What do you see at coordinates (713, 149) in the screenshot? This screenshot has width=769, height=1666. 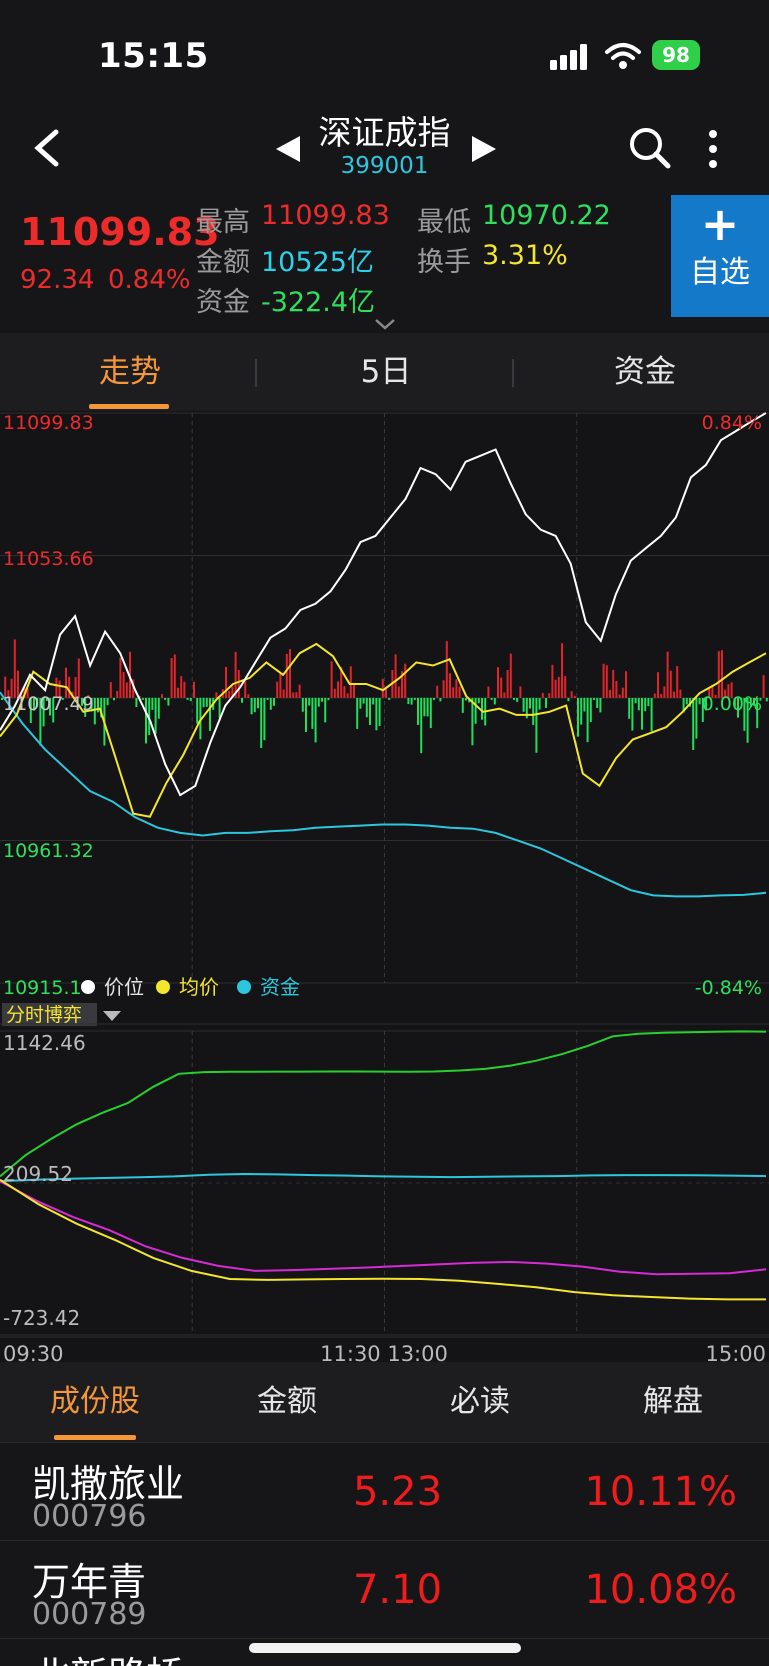 I see `more-icon` at bounding box center [713, 149].